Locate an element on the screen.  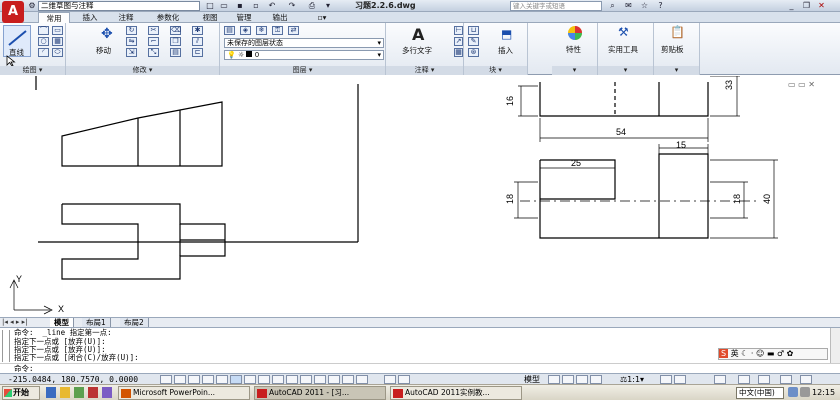
clean-screen-icon is located at coordinates (806, 379).